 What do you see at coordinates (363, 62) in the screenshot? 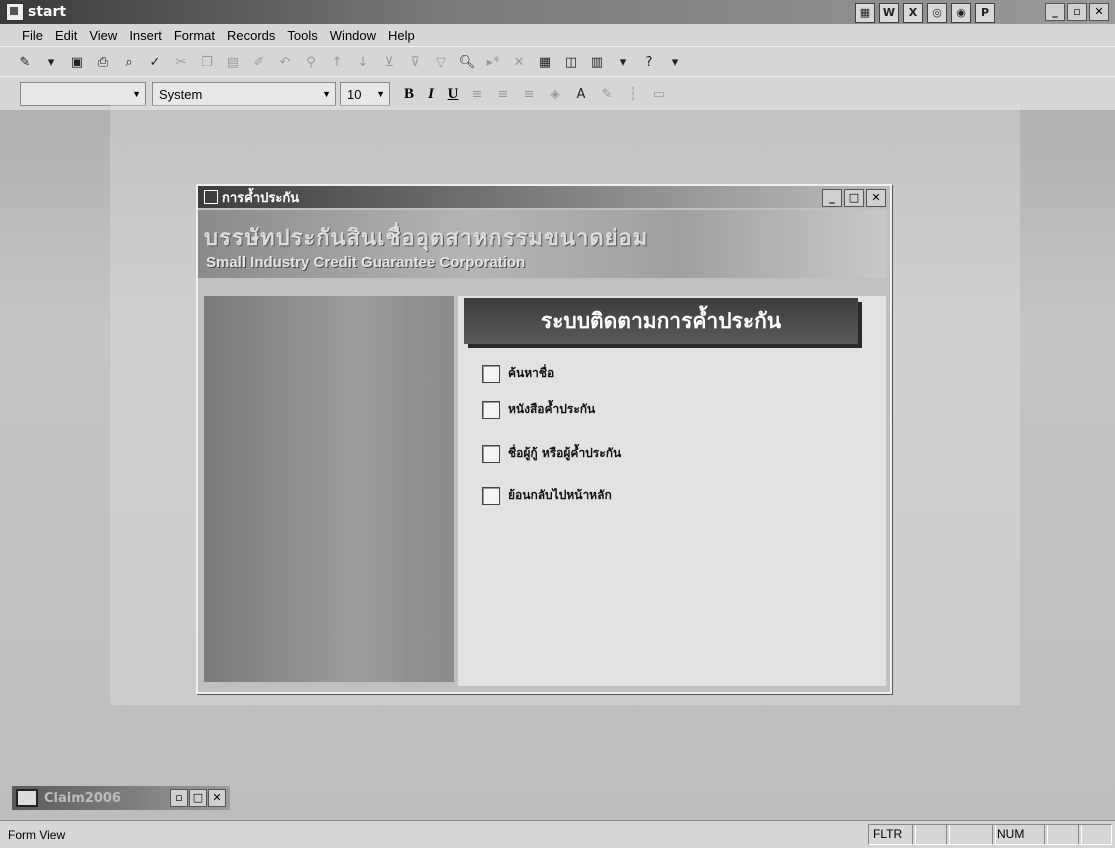
I see `sort-descending-icon: ↓` at bounding box center [363, 62].